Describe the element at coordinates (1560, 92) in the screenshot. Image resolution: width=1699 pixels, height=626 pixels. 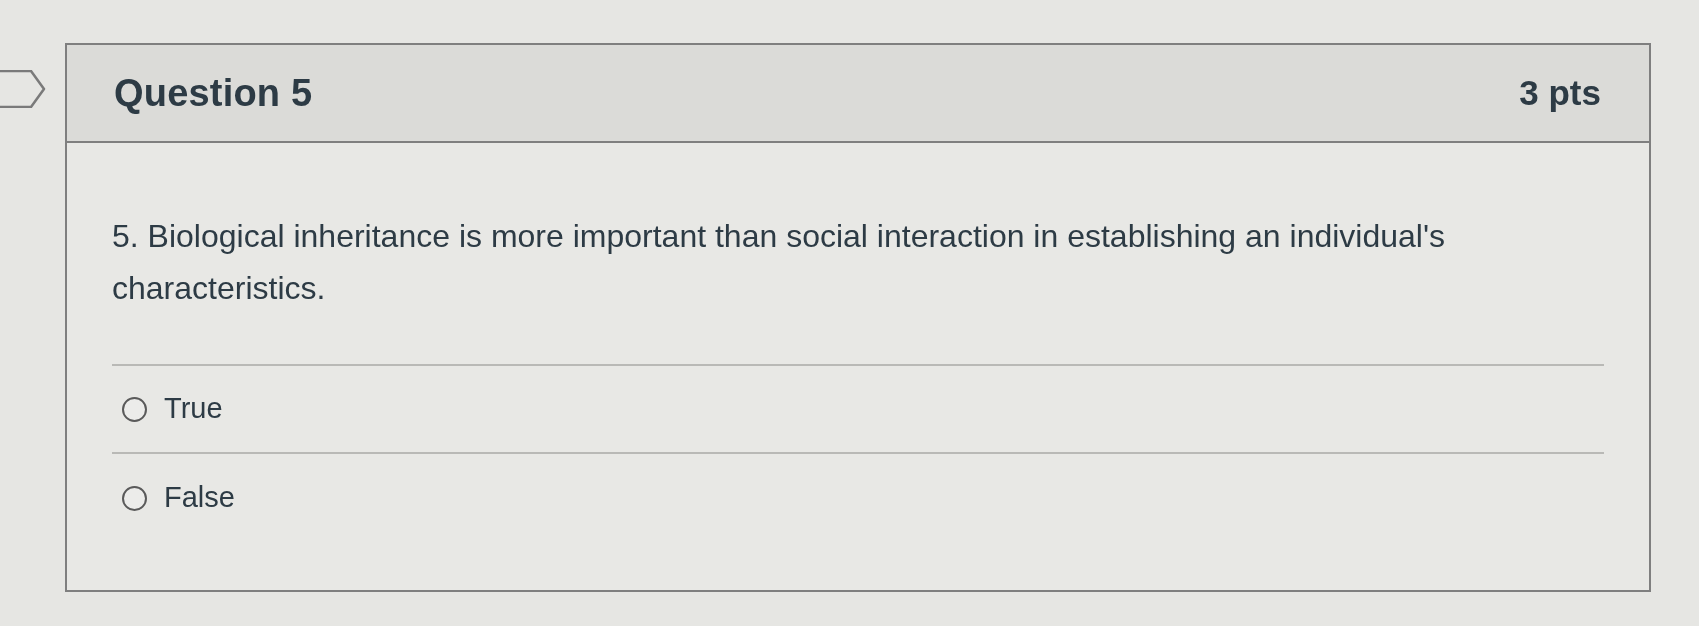
I see `points-label: 3 pts` at that location.